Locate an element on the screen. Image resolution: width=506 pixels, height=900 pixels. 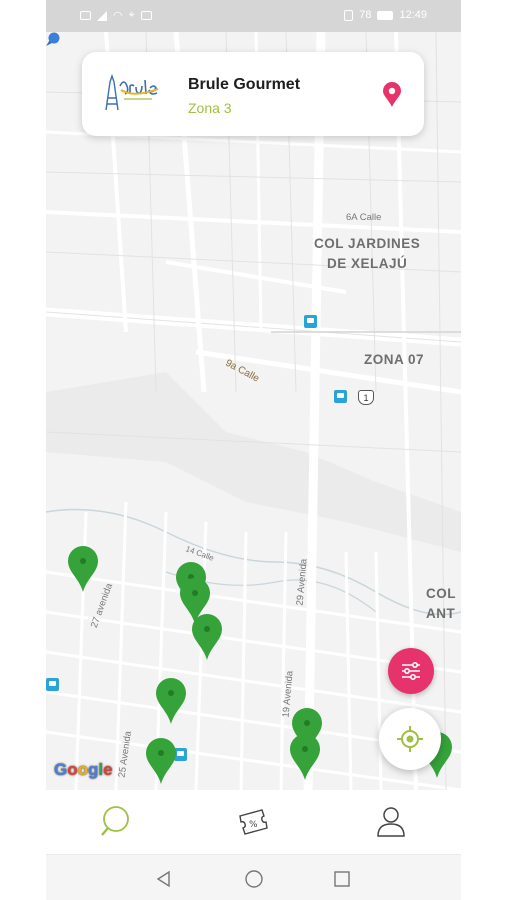
location-status-icon: ⌖ is located at coordinates (131, 15).